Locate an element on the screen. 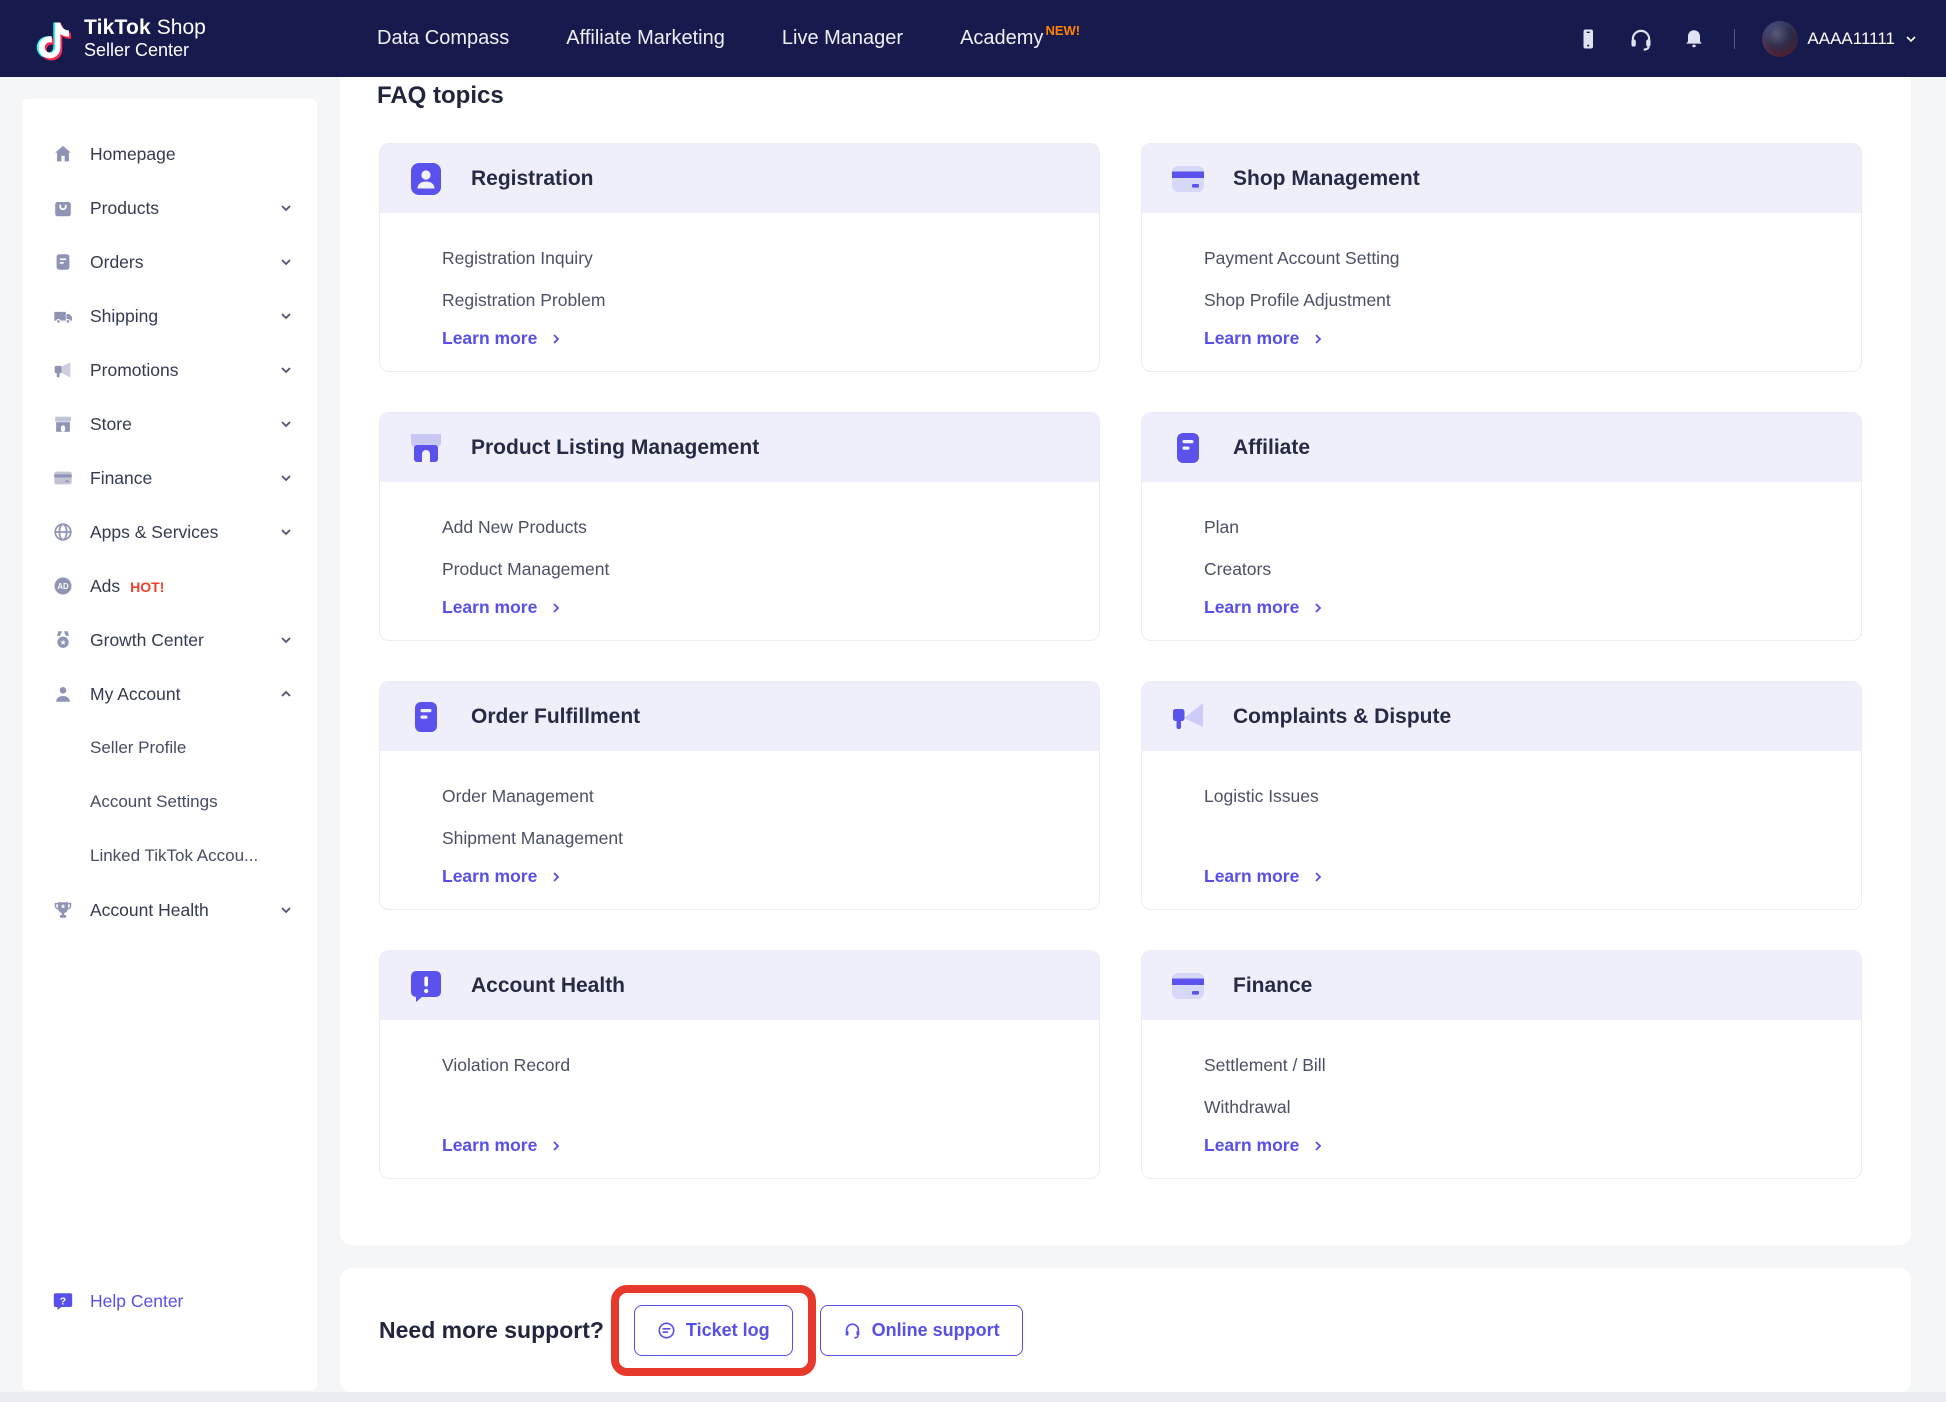 The width and height of the screenshot is (1946, 1402). account-menu: AAAA11111 is located at coordinates (1840, 38).